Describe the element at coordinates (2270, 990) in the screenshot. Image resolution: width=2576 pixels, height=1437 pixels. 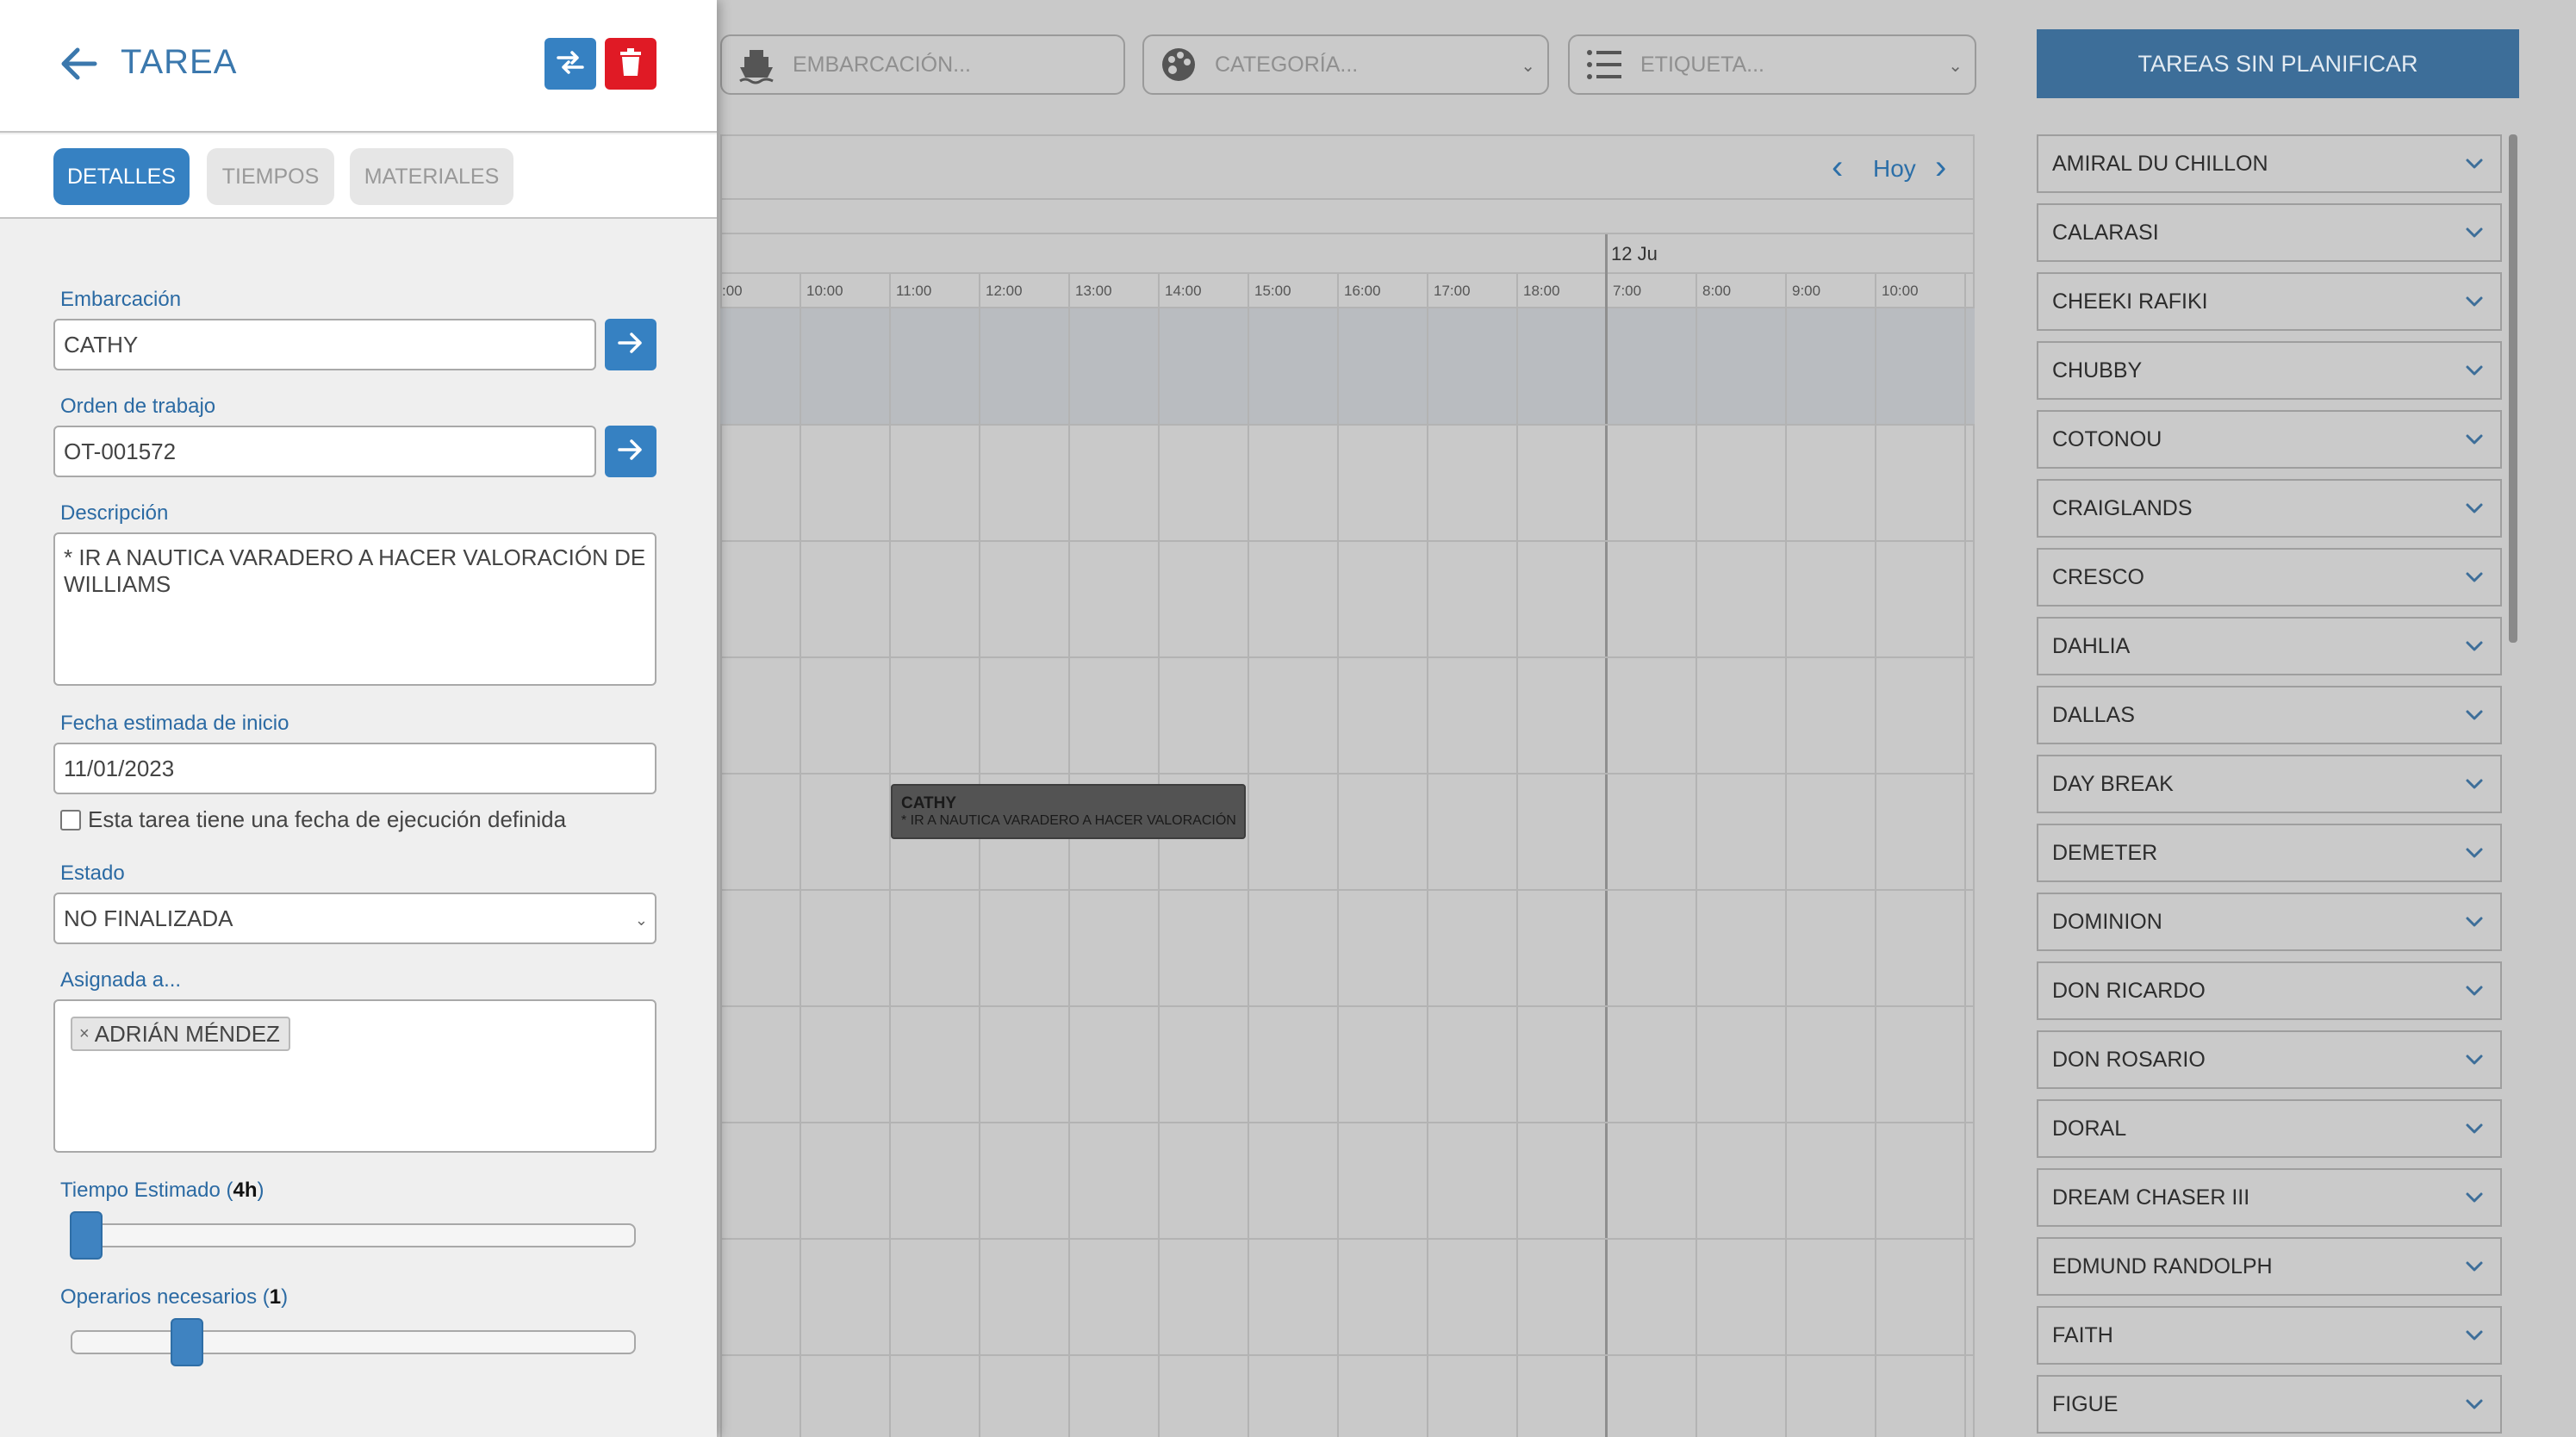
I see `unplanned-boat-item: DON RICARDO` at that location.